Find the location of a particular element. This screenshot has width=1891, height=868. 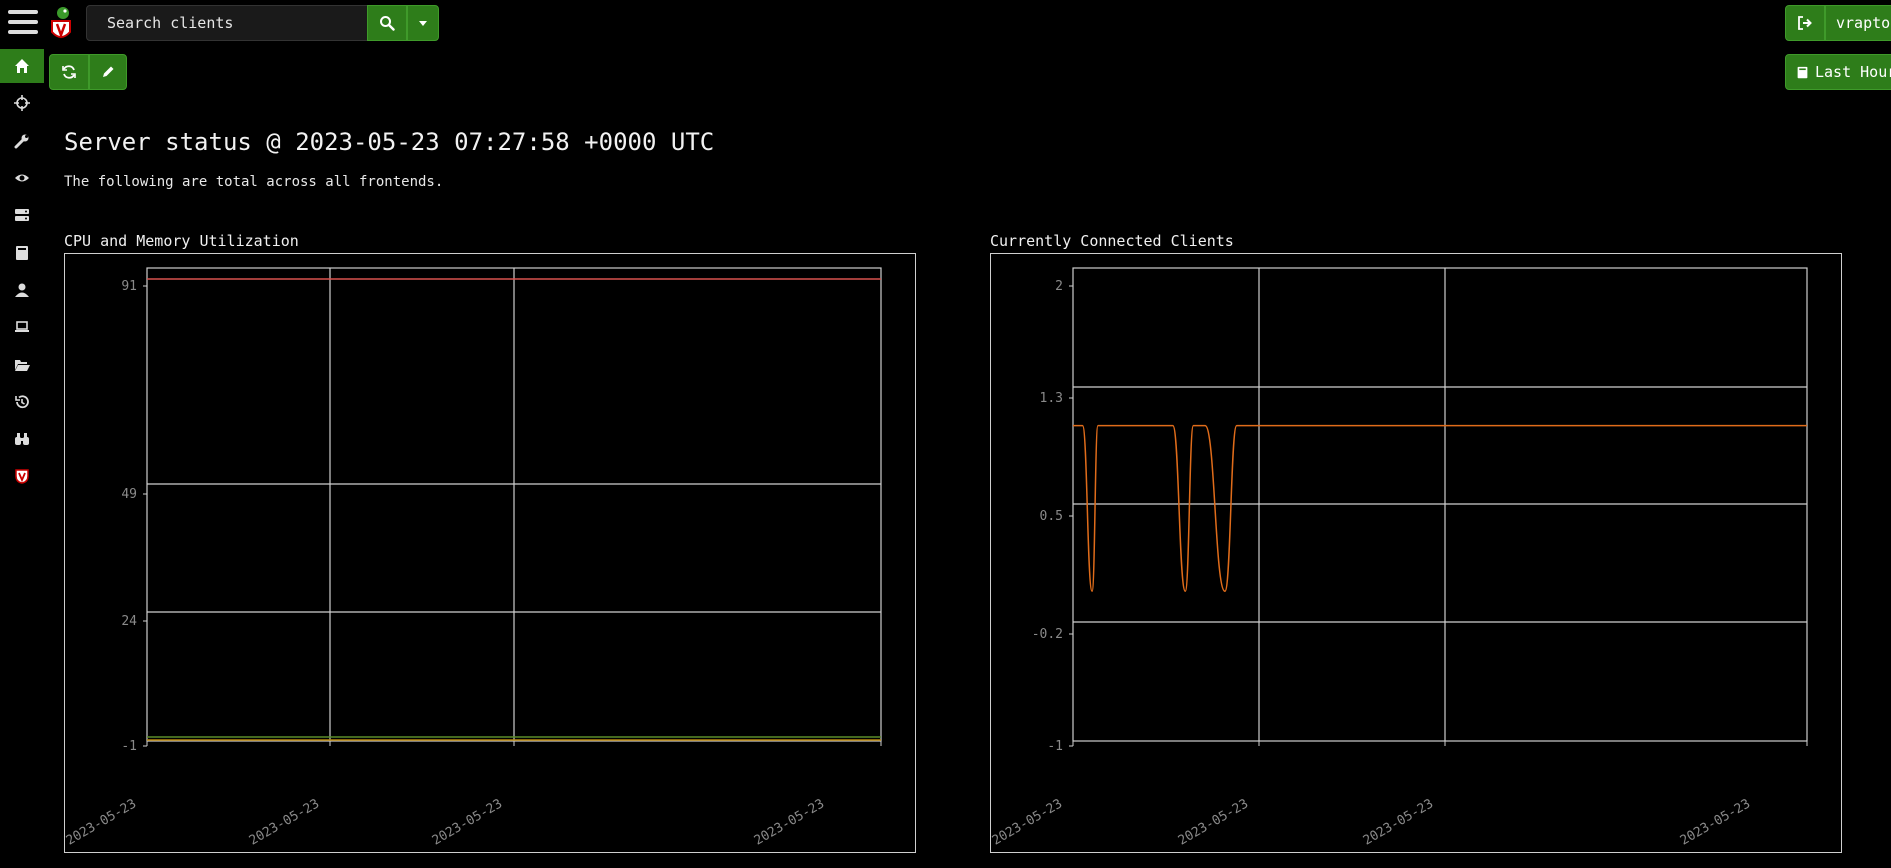

user-menu-button: vraptor is located at coordinates (1858, 23).